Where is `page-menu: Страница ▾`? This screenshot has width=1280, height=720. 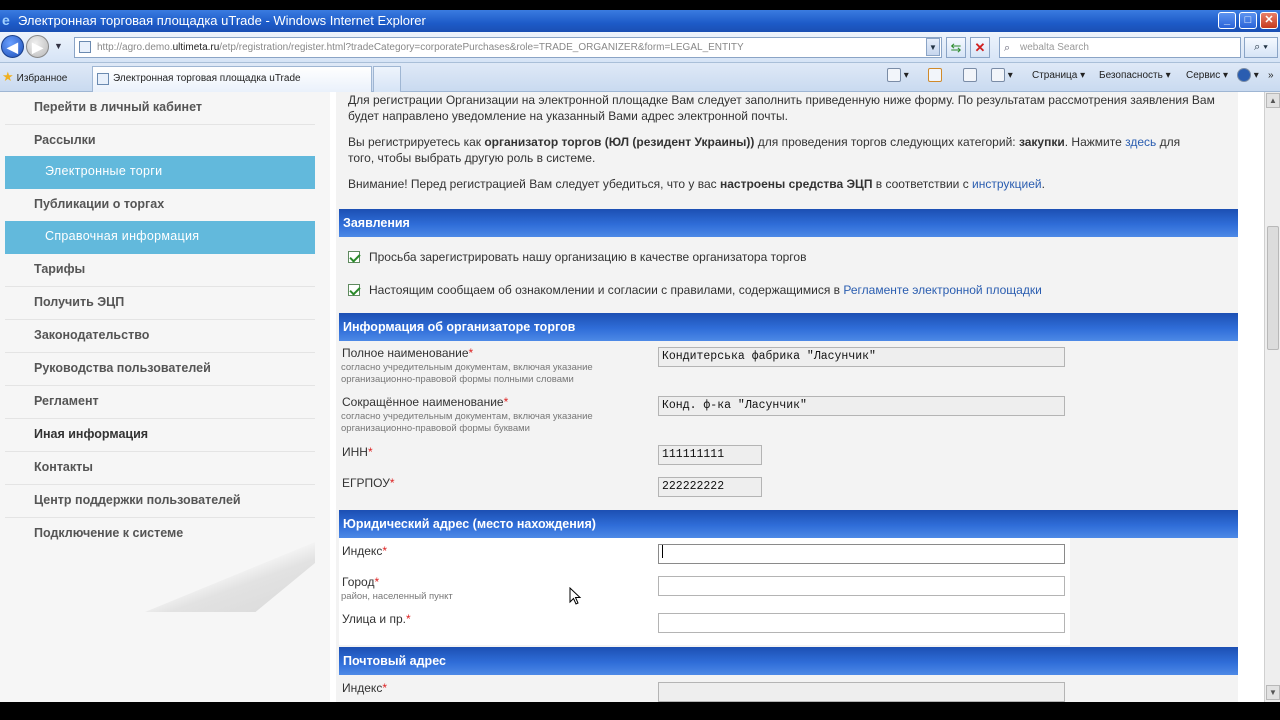
page-menu: Страница ▾ is located at coordinates (1058, 76).